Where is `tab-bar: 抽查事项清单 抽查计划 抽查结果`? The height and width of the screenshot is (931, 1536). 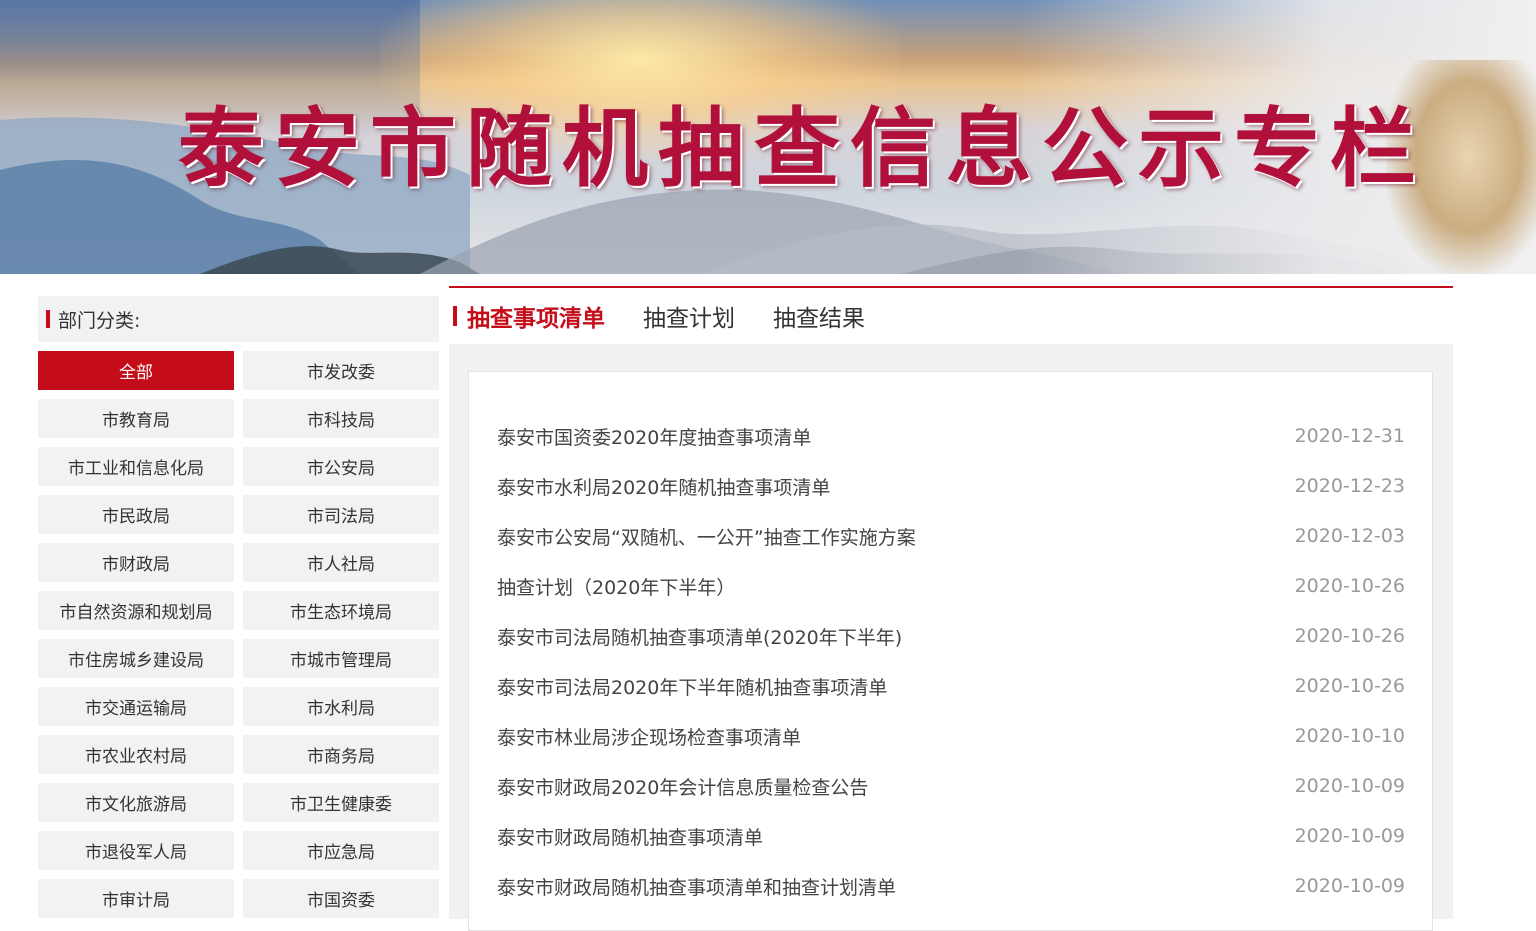
tab-bar: 抽查事项清单 抽查计划 抽查结果 is located at coordinates (951, 316).